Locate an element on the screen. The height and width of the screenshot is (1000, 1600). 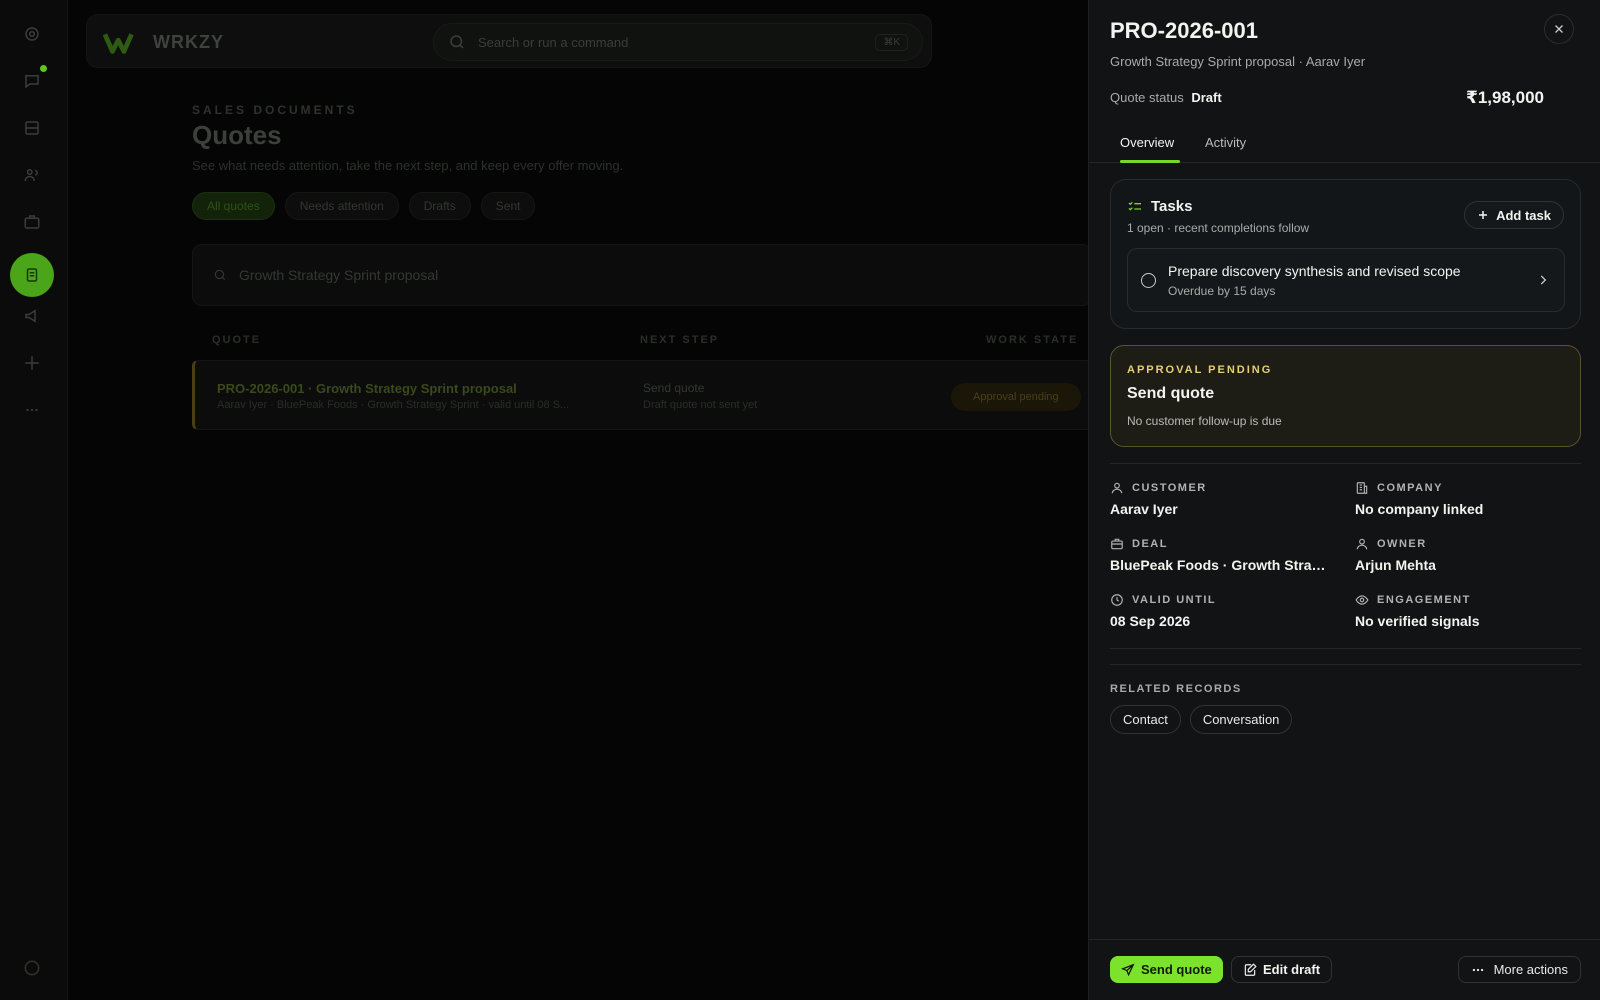
edit-draft-button: Edit draft is located at coordinates (1282, 969).